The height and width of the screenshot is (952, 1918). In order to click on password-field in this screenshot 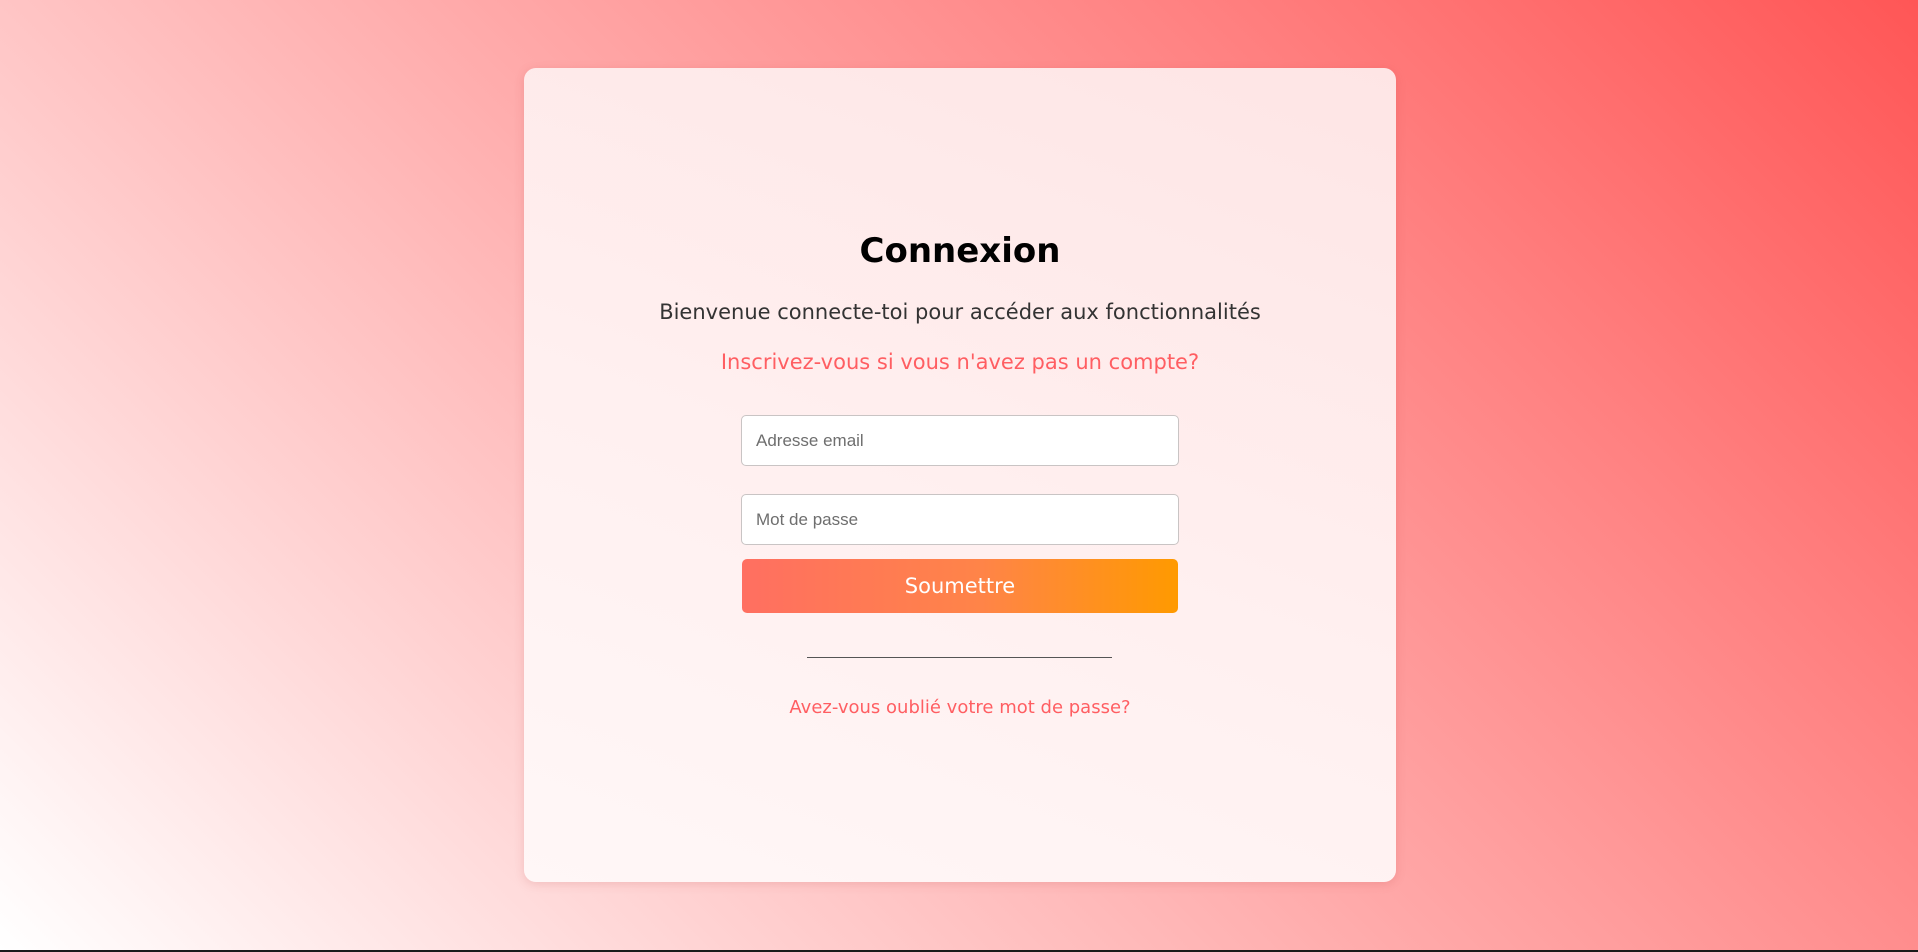, I will do `click(960, 519)`.